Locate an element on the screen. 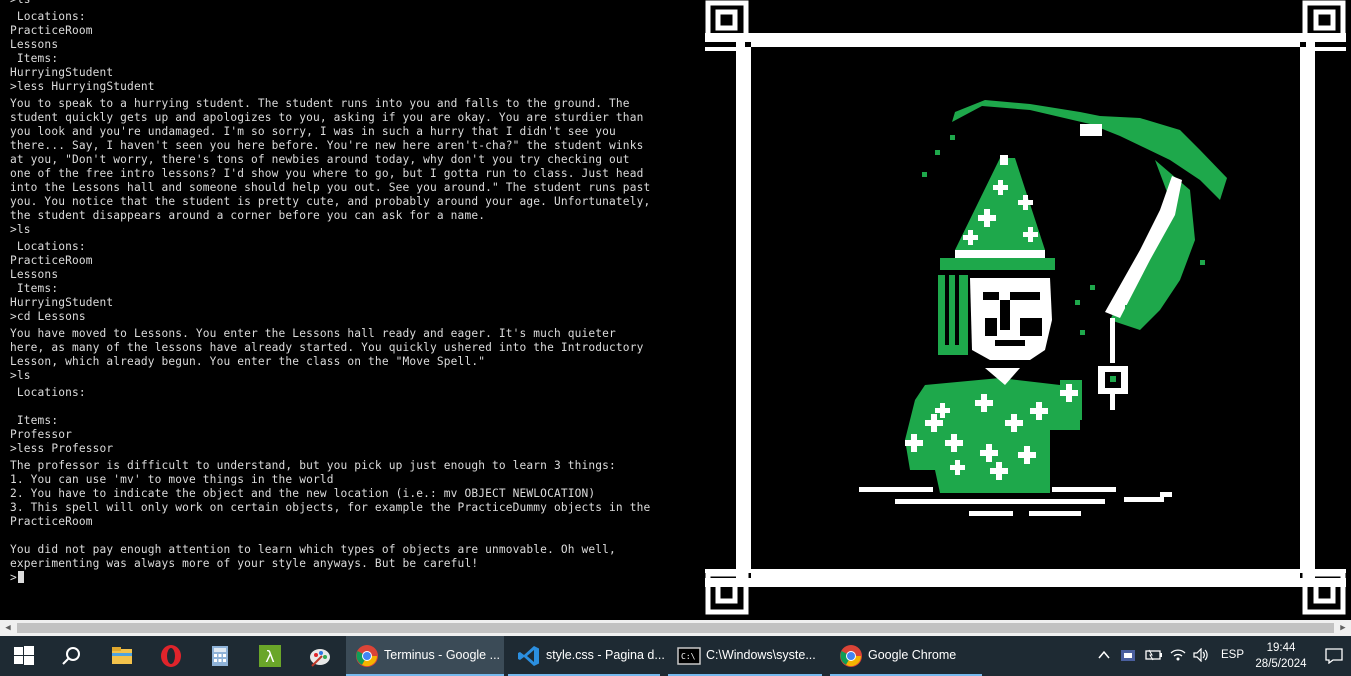 The image size is (1351, 676). windows-start-icon is located at coordinates (24, 656).